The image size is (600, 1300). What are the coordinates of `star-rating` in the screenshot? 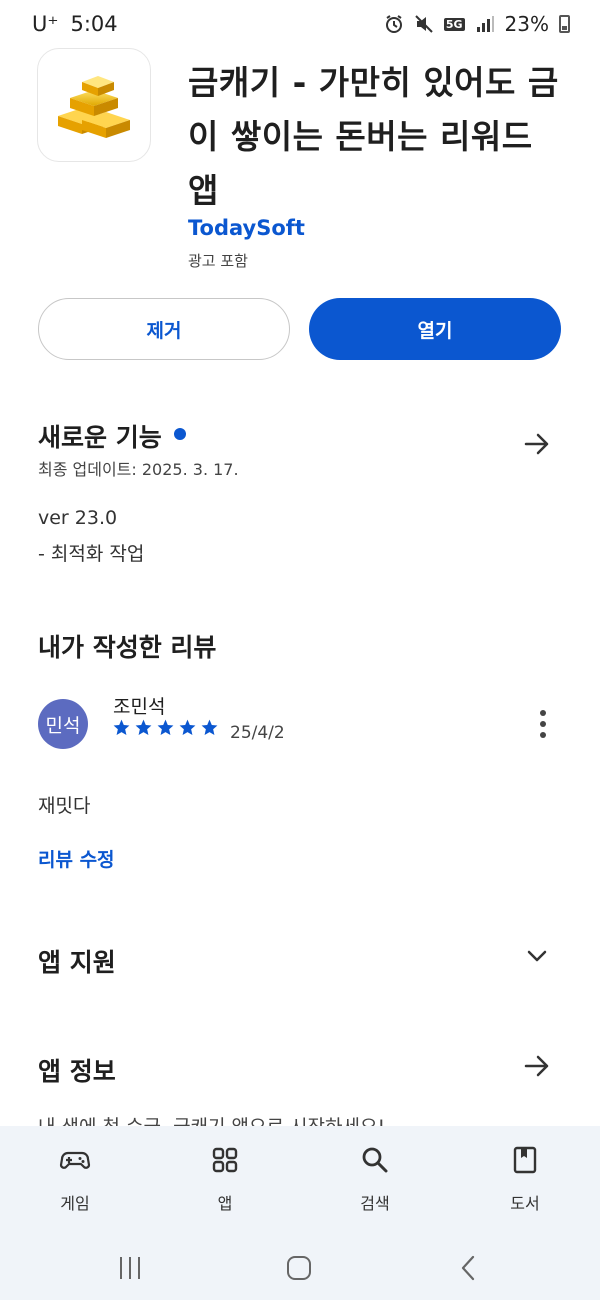 It's located at (165, 727).